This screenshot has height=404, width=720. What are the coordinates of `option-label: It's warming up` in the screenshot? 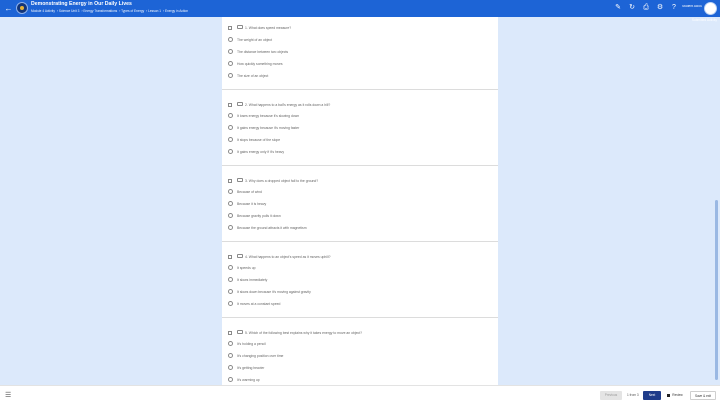 It's located at (248, 380).